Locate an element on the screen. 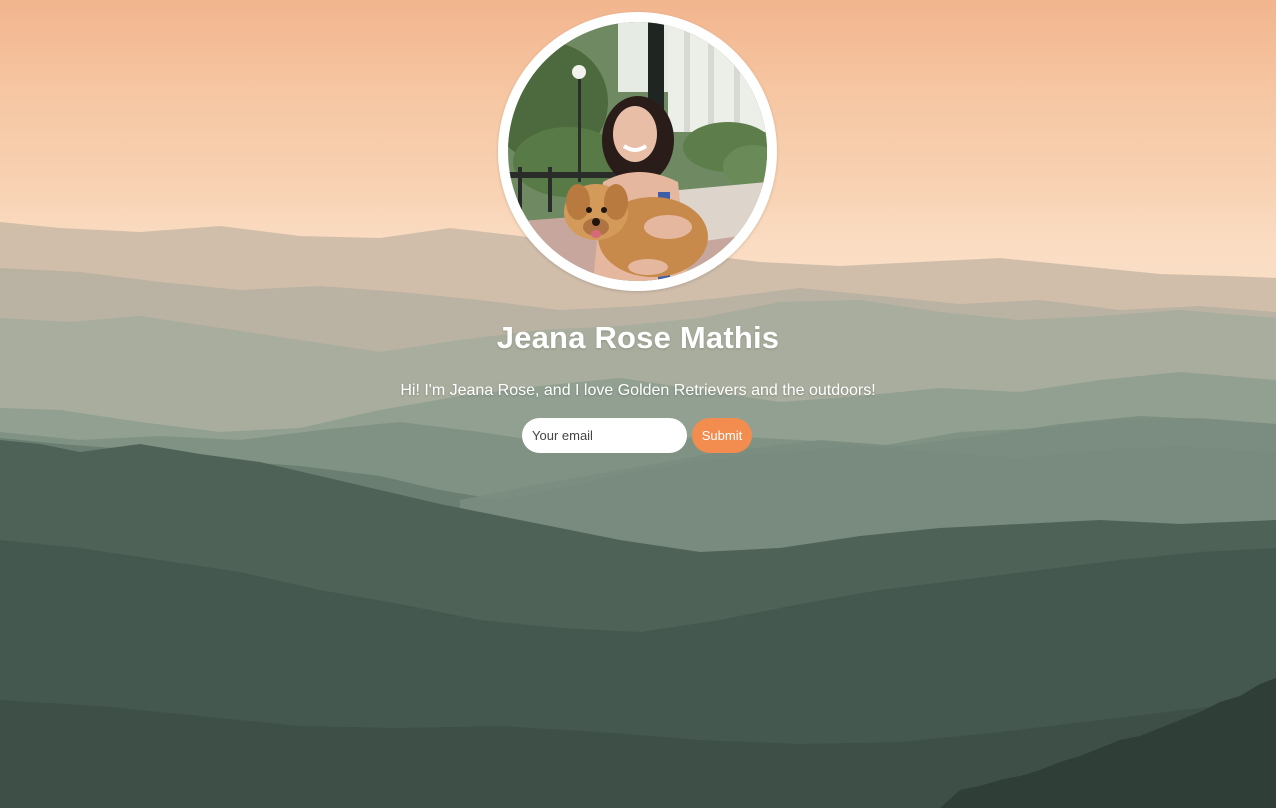  avatar-photo is located at coordinates (637, 151).